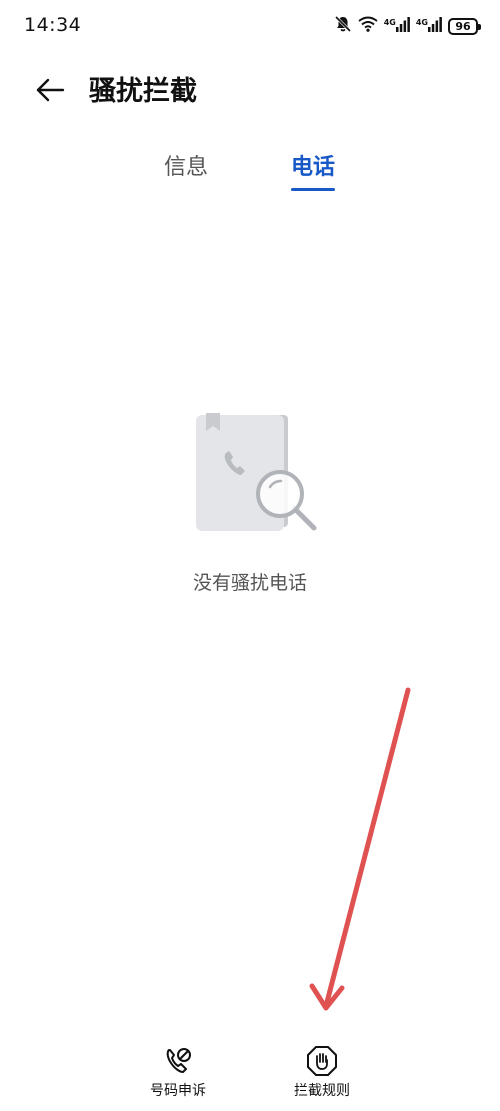  Describe the element at coordinates (178, 1091) in the screenshot. I see `number-appeal-label: 号码申诉` at that location.